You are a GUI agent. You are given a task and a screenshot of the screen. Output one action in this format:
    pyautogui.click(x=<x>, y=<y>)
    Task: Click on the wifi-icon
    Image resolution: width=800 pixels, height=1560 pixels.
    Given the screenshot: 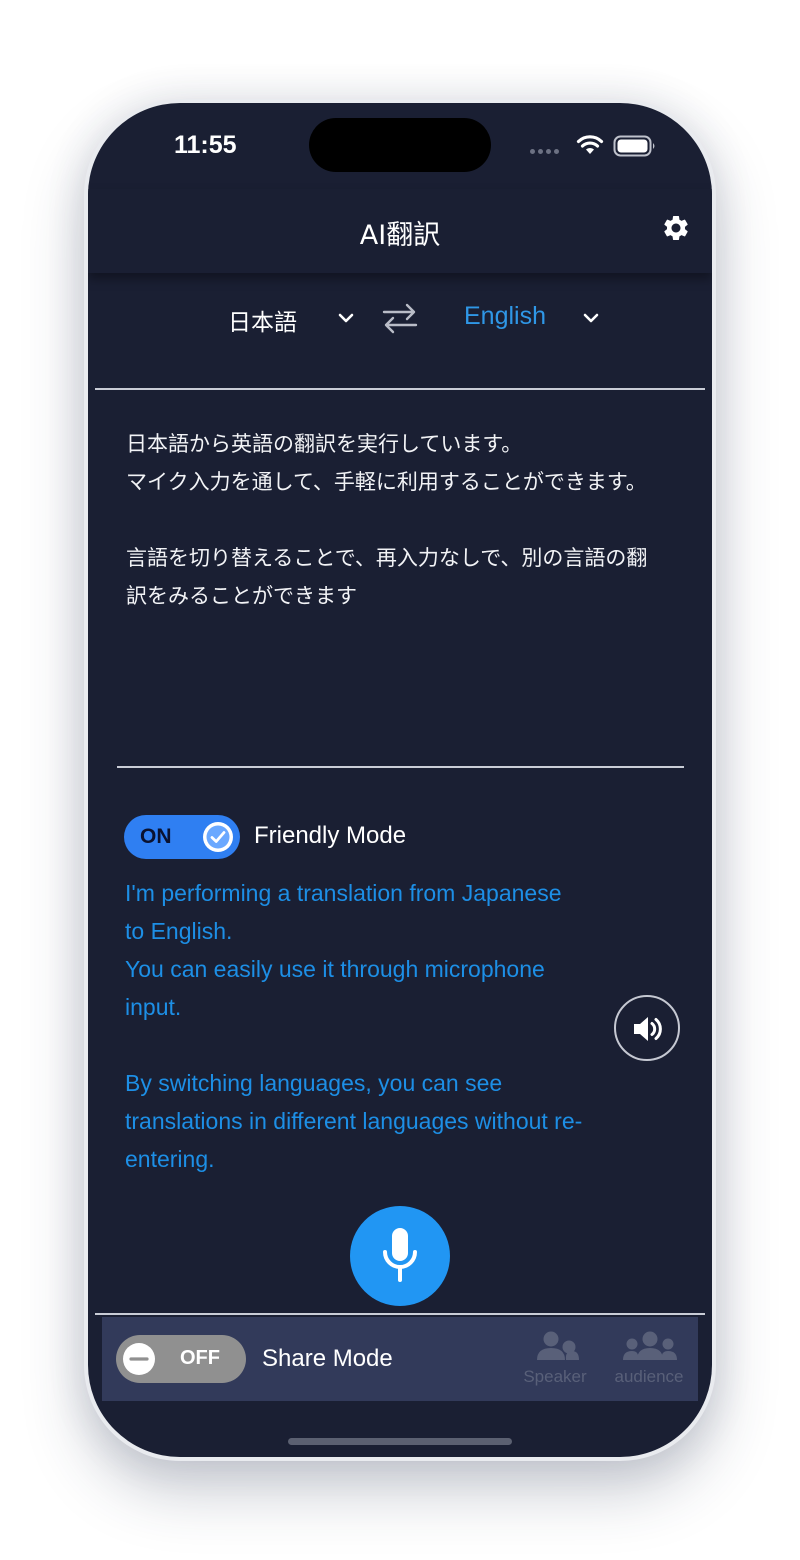 What is the action you would take?
    pyautogui.click(x=590, y=144)
    